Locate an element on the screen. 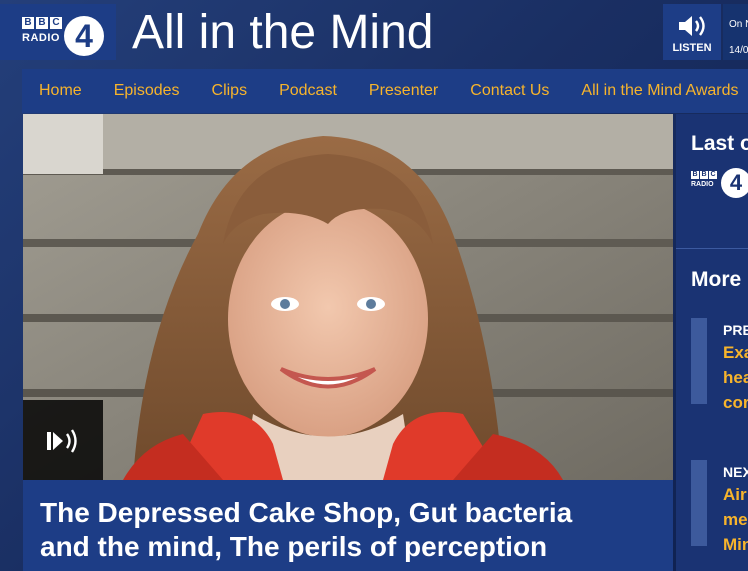  on-now-panel: On N 14/0 is located at coordinates (735, 32).